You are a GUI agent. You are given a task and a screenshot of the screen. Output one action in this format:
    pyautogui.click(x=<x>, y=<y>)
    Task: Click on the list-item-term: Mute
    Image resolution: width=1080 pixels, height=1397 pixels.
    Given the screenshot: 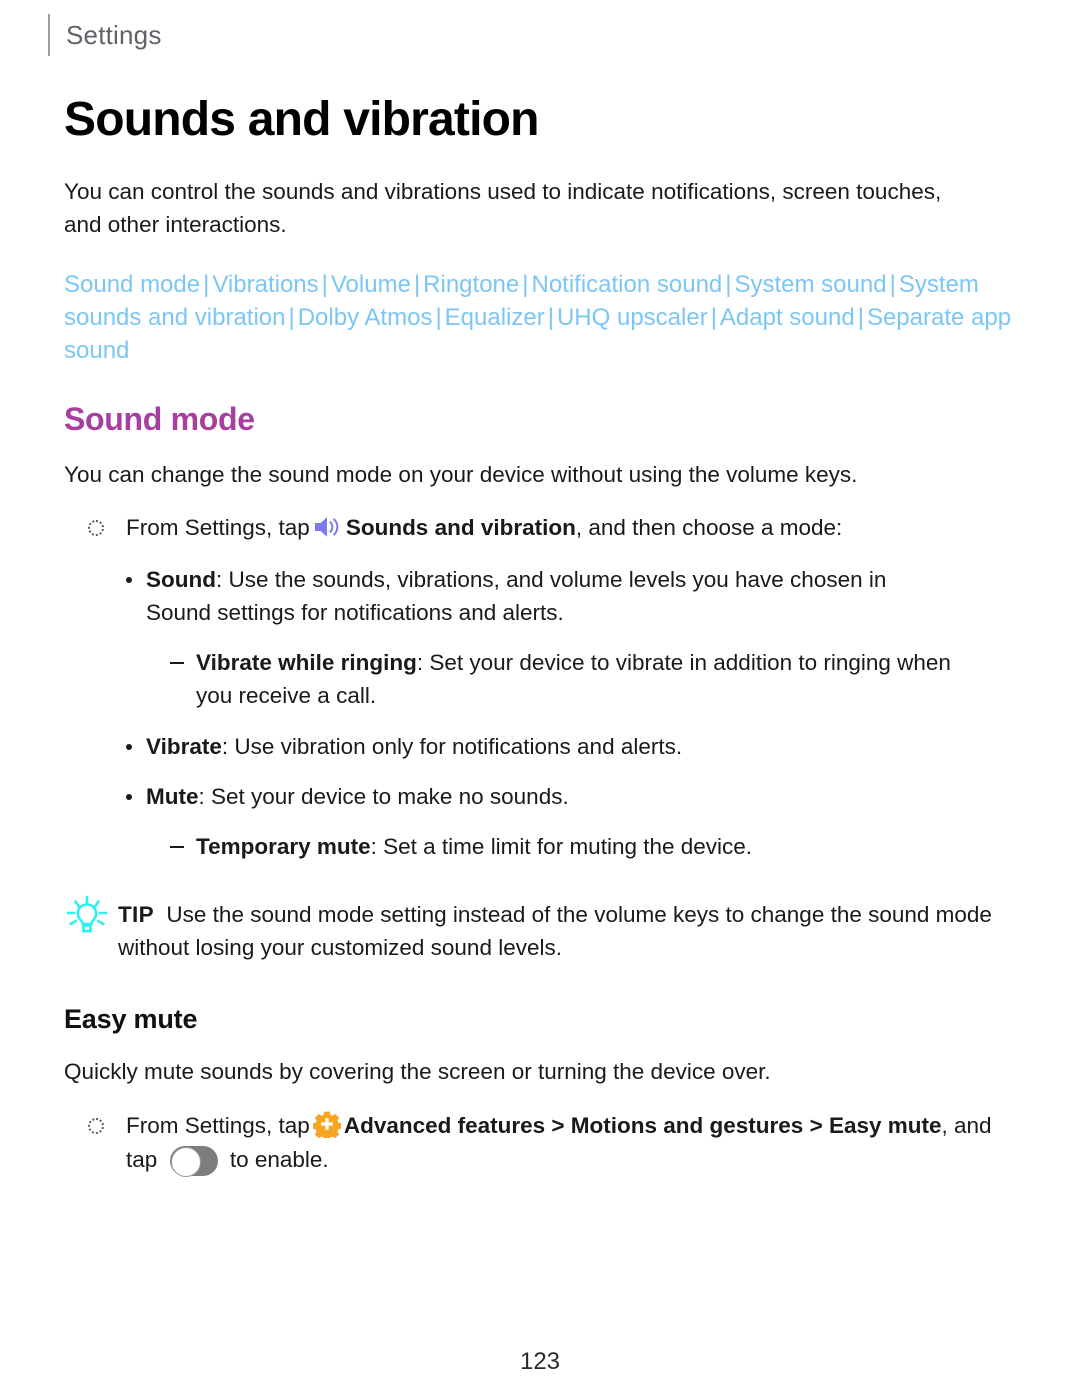 What is the action you would take?
    pyautogui.click(x=172, y=797)
    